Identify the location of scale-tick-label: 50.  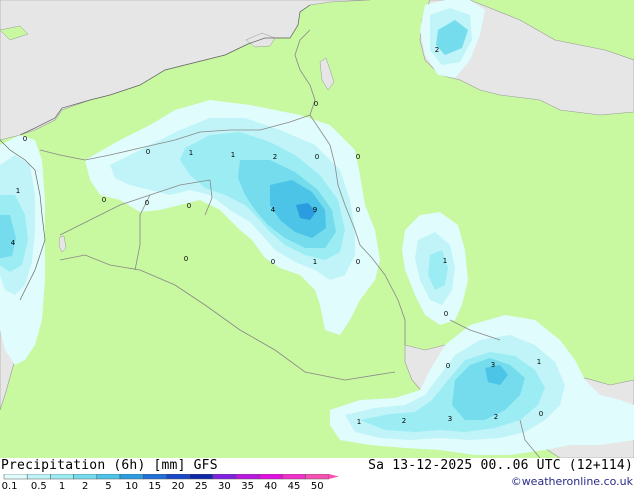
(317, 485).